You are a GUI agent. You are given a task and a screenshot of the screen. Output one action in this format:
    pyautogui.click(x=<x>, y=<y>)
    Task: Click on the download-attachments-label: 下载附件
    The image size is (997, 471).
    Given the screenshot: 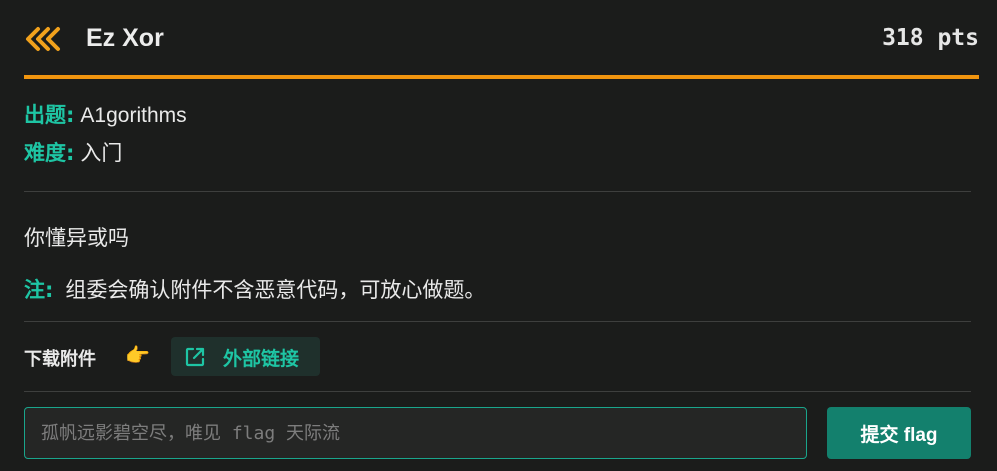 What is the action you would take?
    pyautogui.click(x=60, y=359)
    